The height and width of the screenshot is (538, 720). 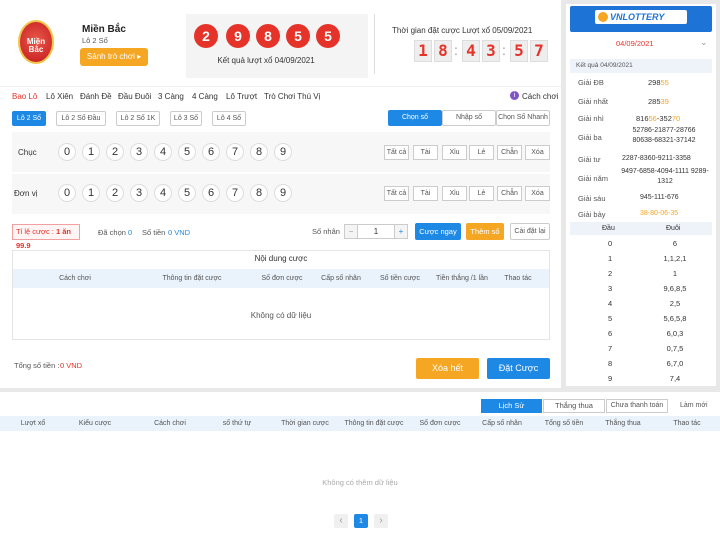 I want to click on bet-now-button: Cược ngay, so click(x=438, y=231).